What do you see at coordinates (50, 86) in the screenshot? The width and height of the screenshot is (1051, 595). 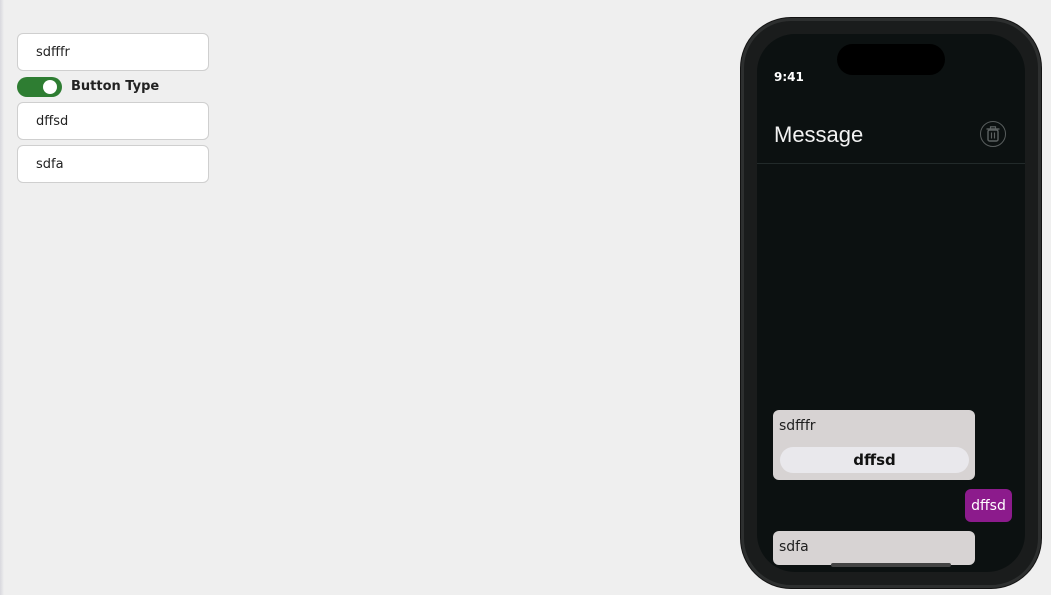 I see `toggle-knob` at bounding box center [50, 86].